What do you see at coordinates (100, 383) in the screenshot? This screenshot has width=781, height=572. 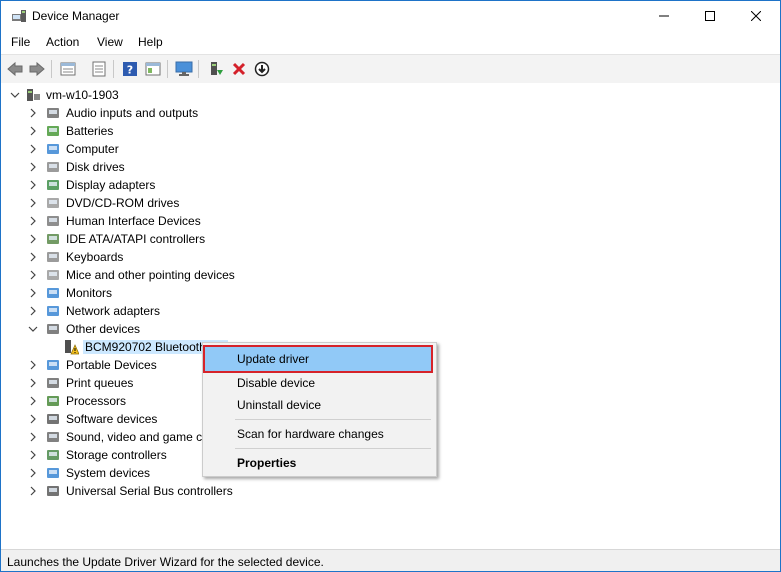 I see `tree-item-label: Print queues` at bounding box center [100, 383].